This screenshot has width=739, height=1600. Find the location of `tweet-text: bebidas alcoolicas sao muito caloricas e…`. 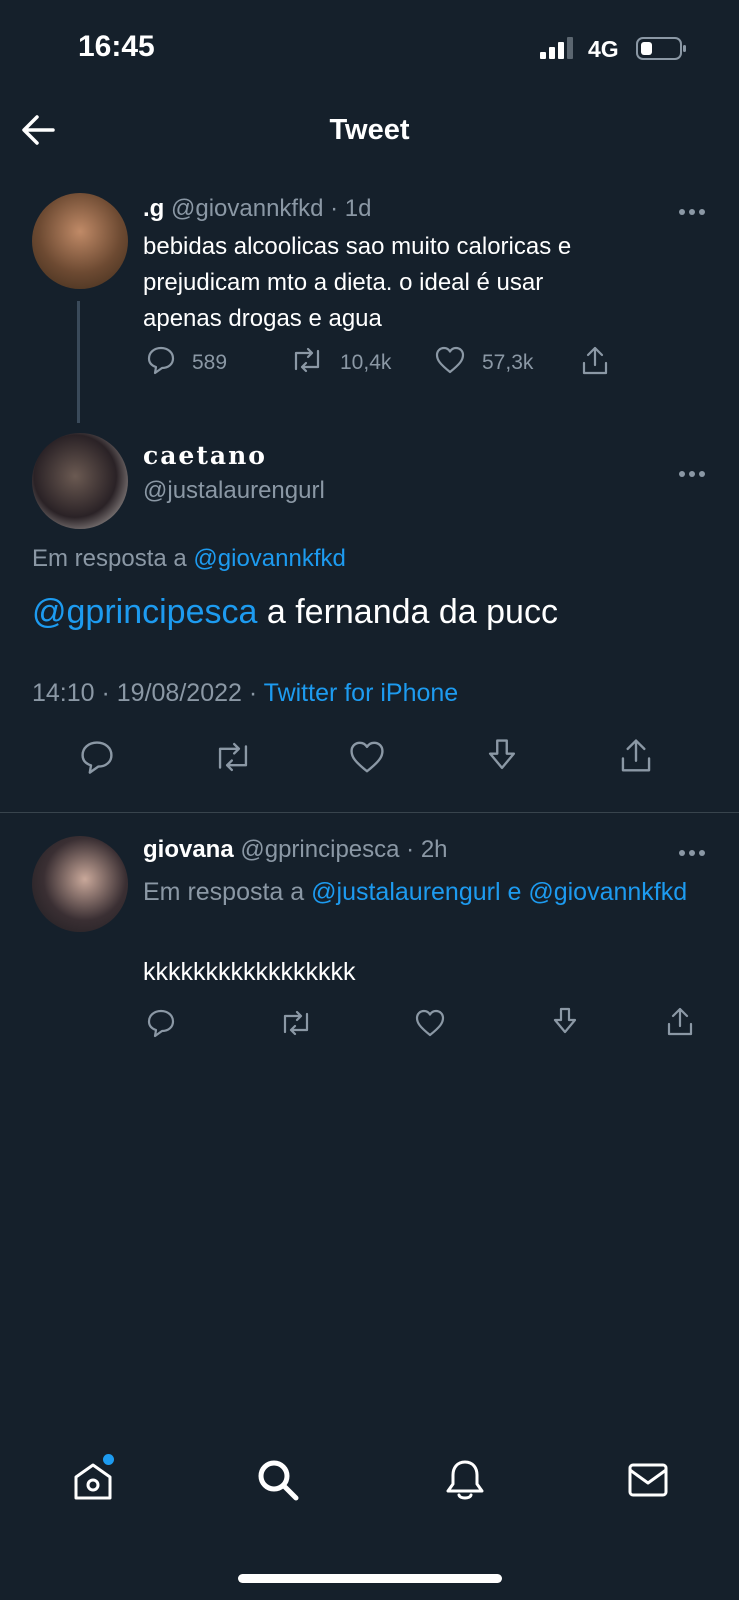

tweet-text: bebidas alcoolicas sao muito caloricas e… is located at coordinates (357, 282).